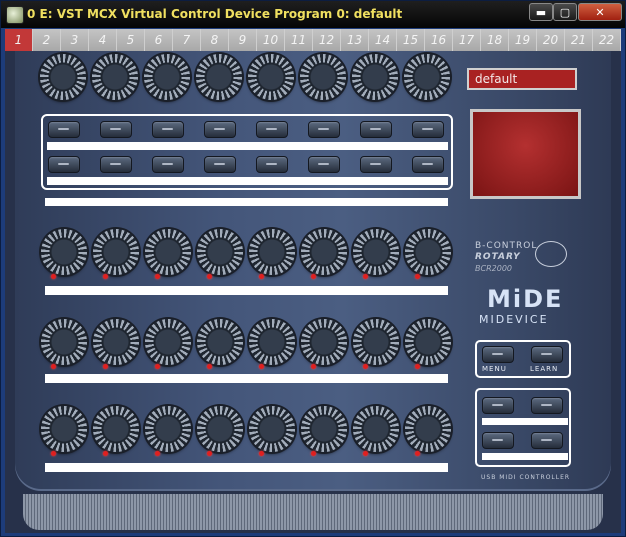  What do you see at coordinates (498, 257) in the screenshot?
I see `brand-sub-label: ROTARY` at bounding box center [498, 257].